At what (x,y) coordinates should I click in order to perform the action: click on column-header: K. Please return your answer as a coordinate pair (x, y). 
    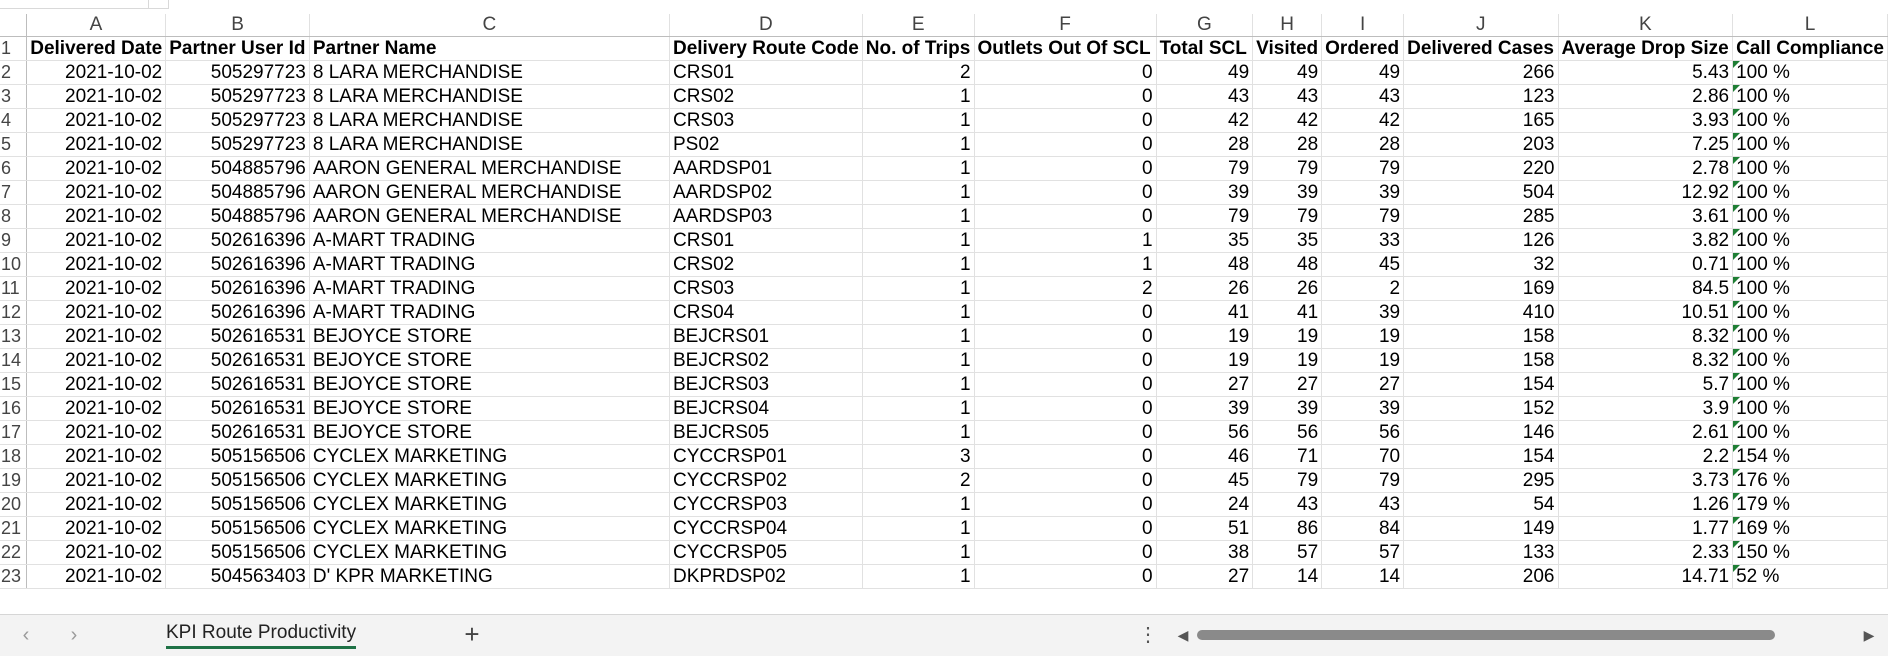
    Looking at the image, I should click on (1646, 25).